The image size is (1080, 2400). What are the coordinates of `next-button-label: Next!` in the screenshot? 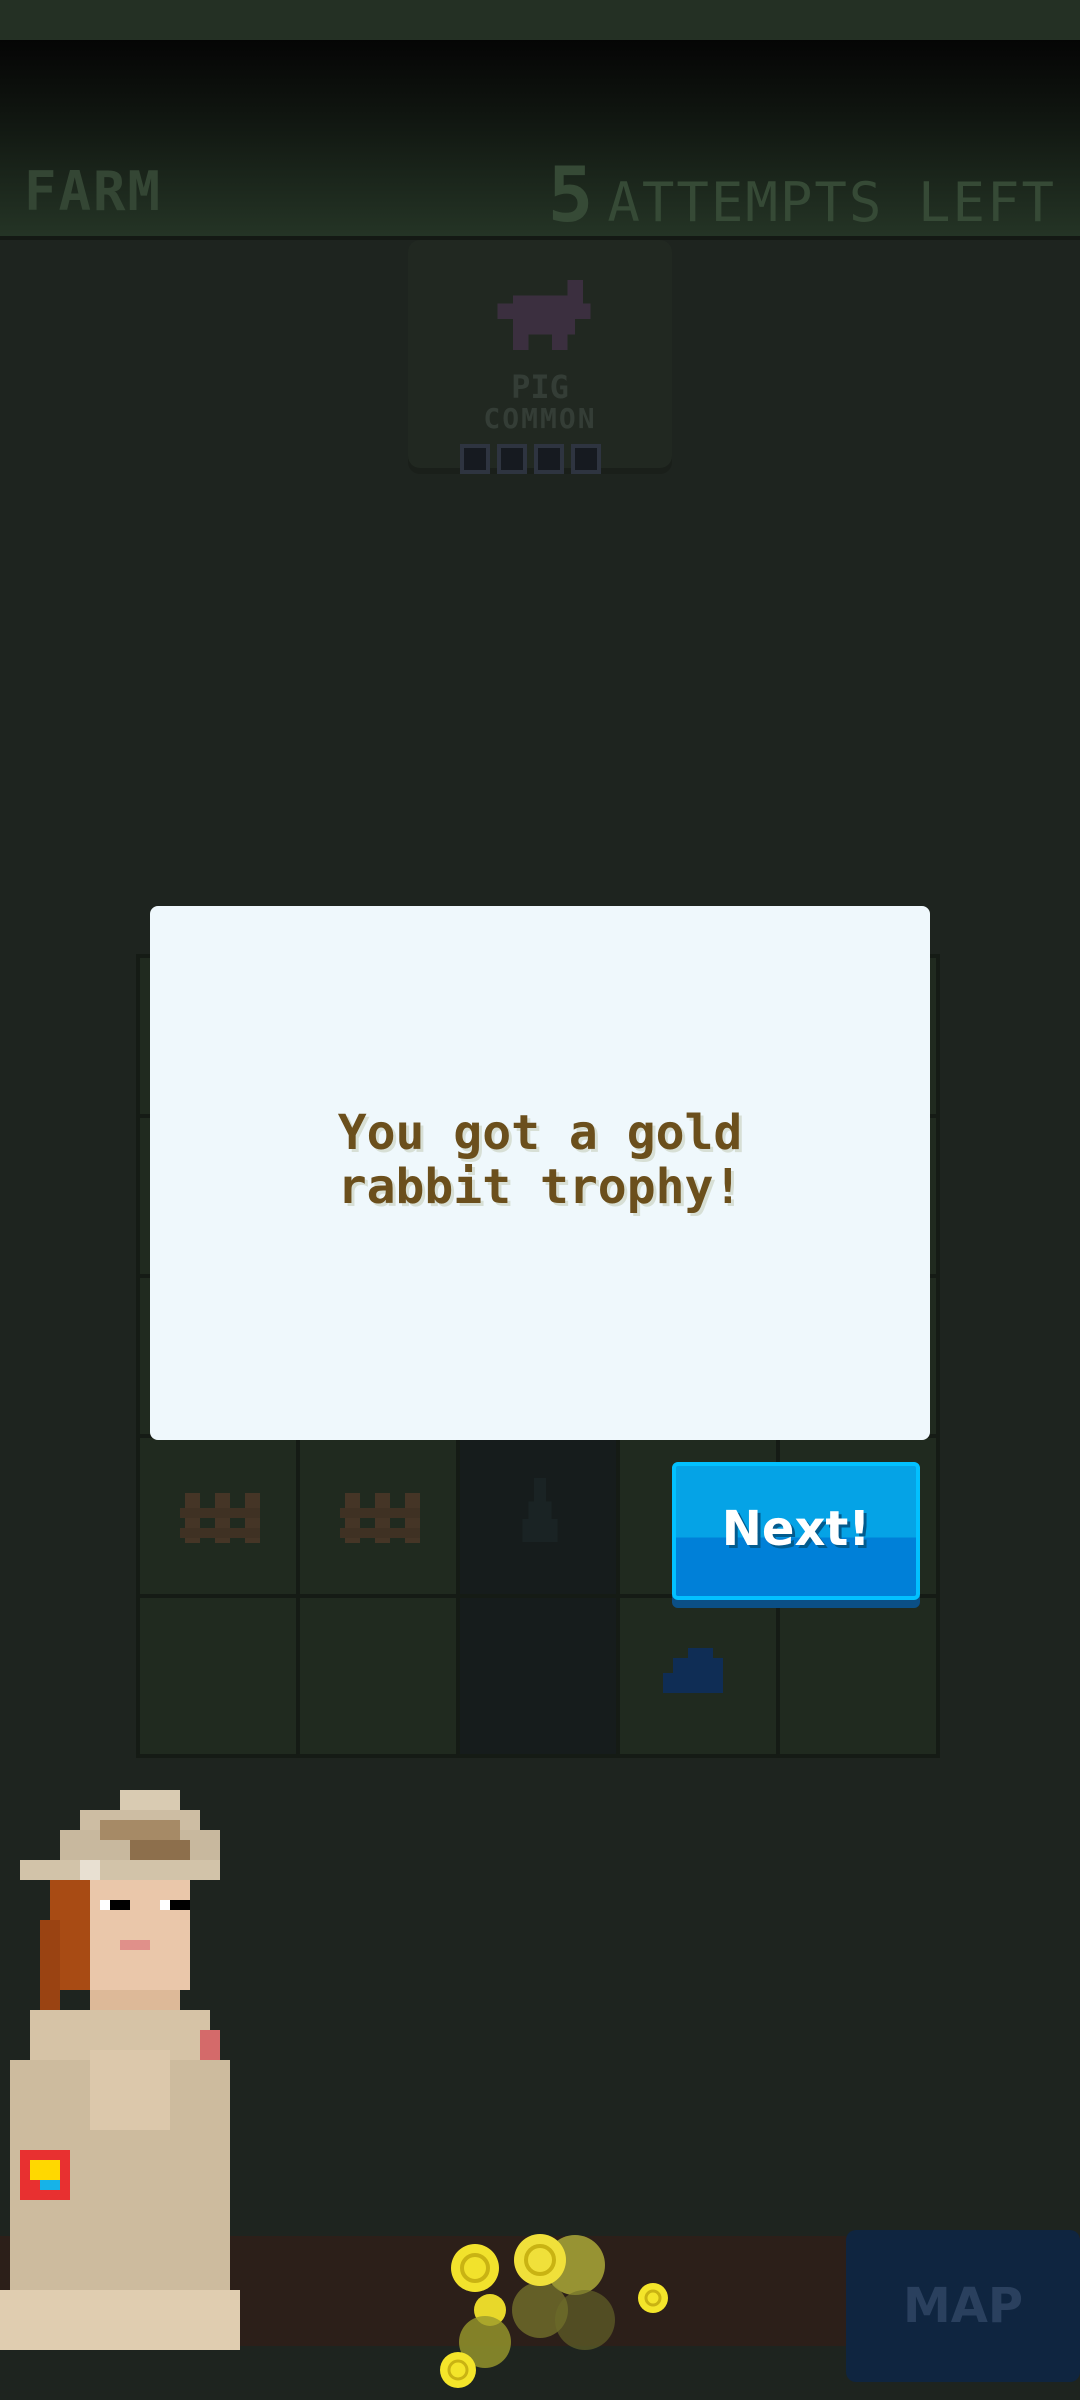 It's located at (796, 1529).